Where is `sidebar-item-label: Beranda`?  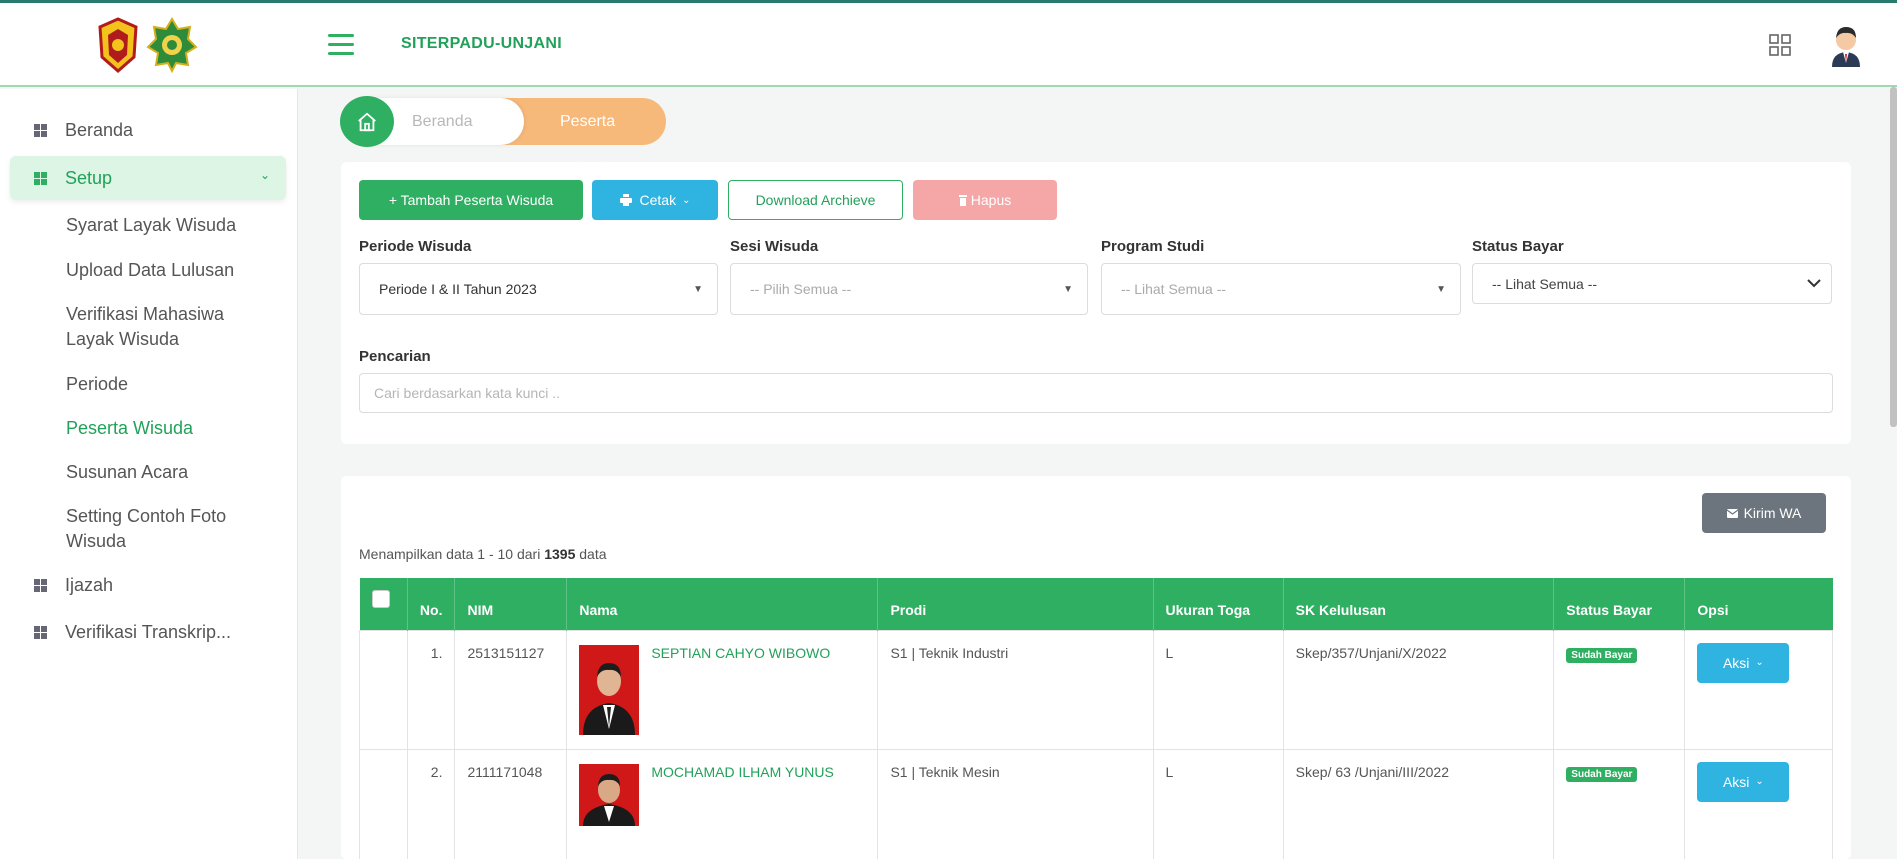 sidebar-item-label: Beranda is located at coordinates (99, 129).